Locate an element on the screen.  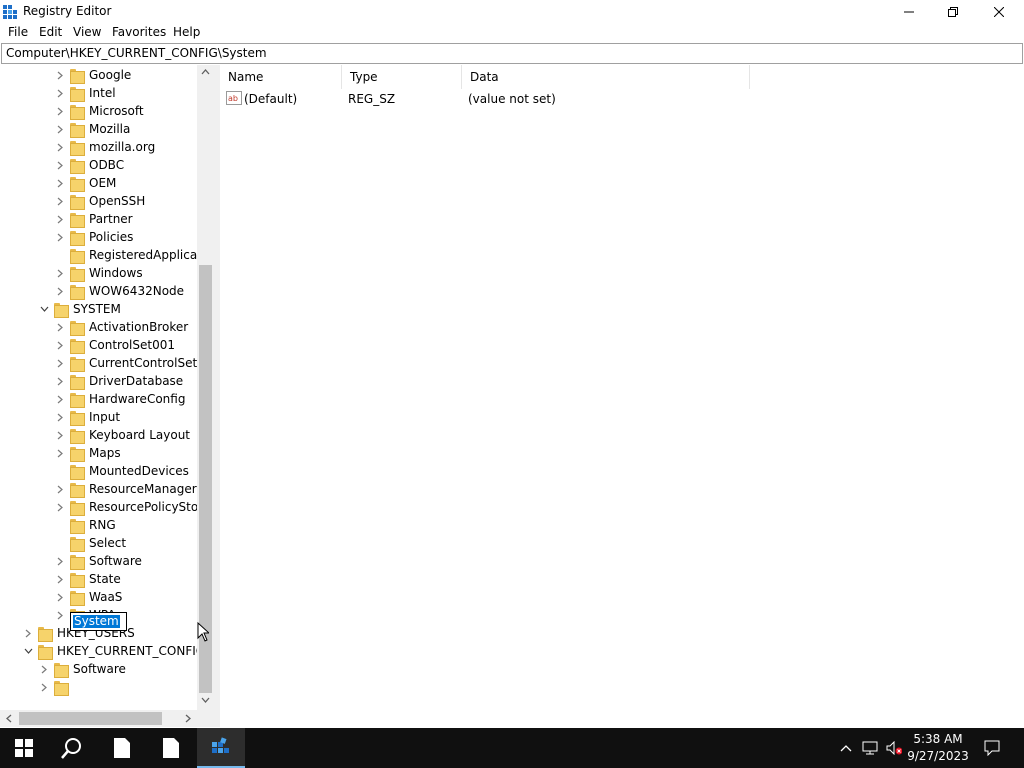
column-header-type: Type is located at coordinates (402, 77).